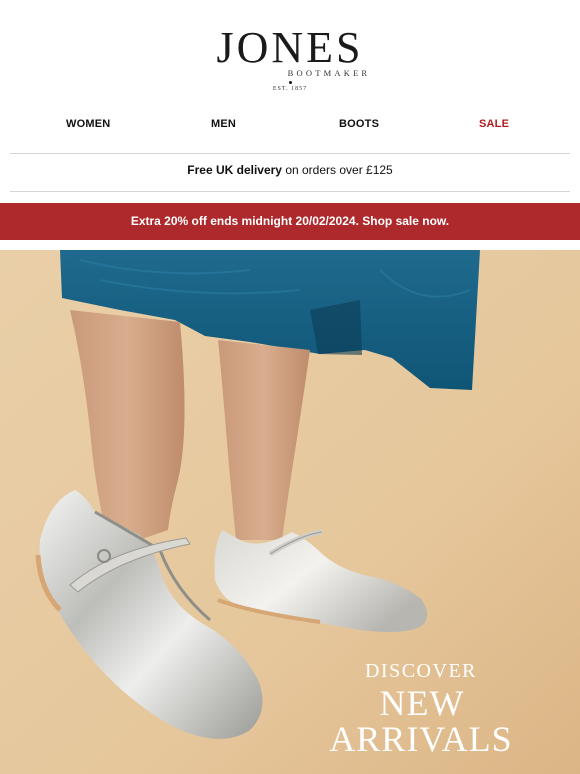 This screenshot has width=580, height=774. Describe the element at coordinates (421, 739) in the screenshot. I see `hero-arrivals-text: ARRIVALS` at that location.